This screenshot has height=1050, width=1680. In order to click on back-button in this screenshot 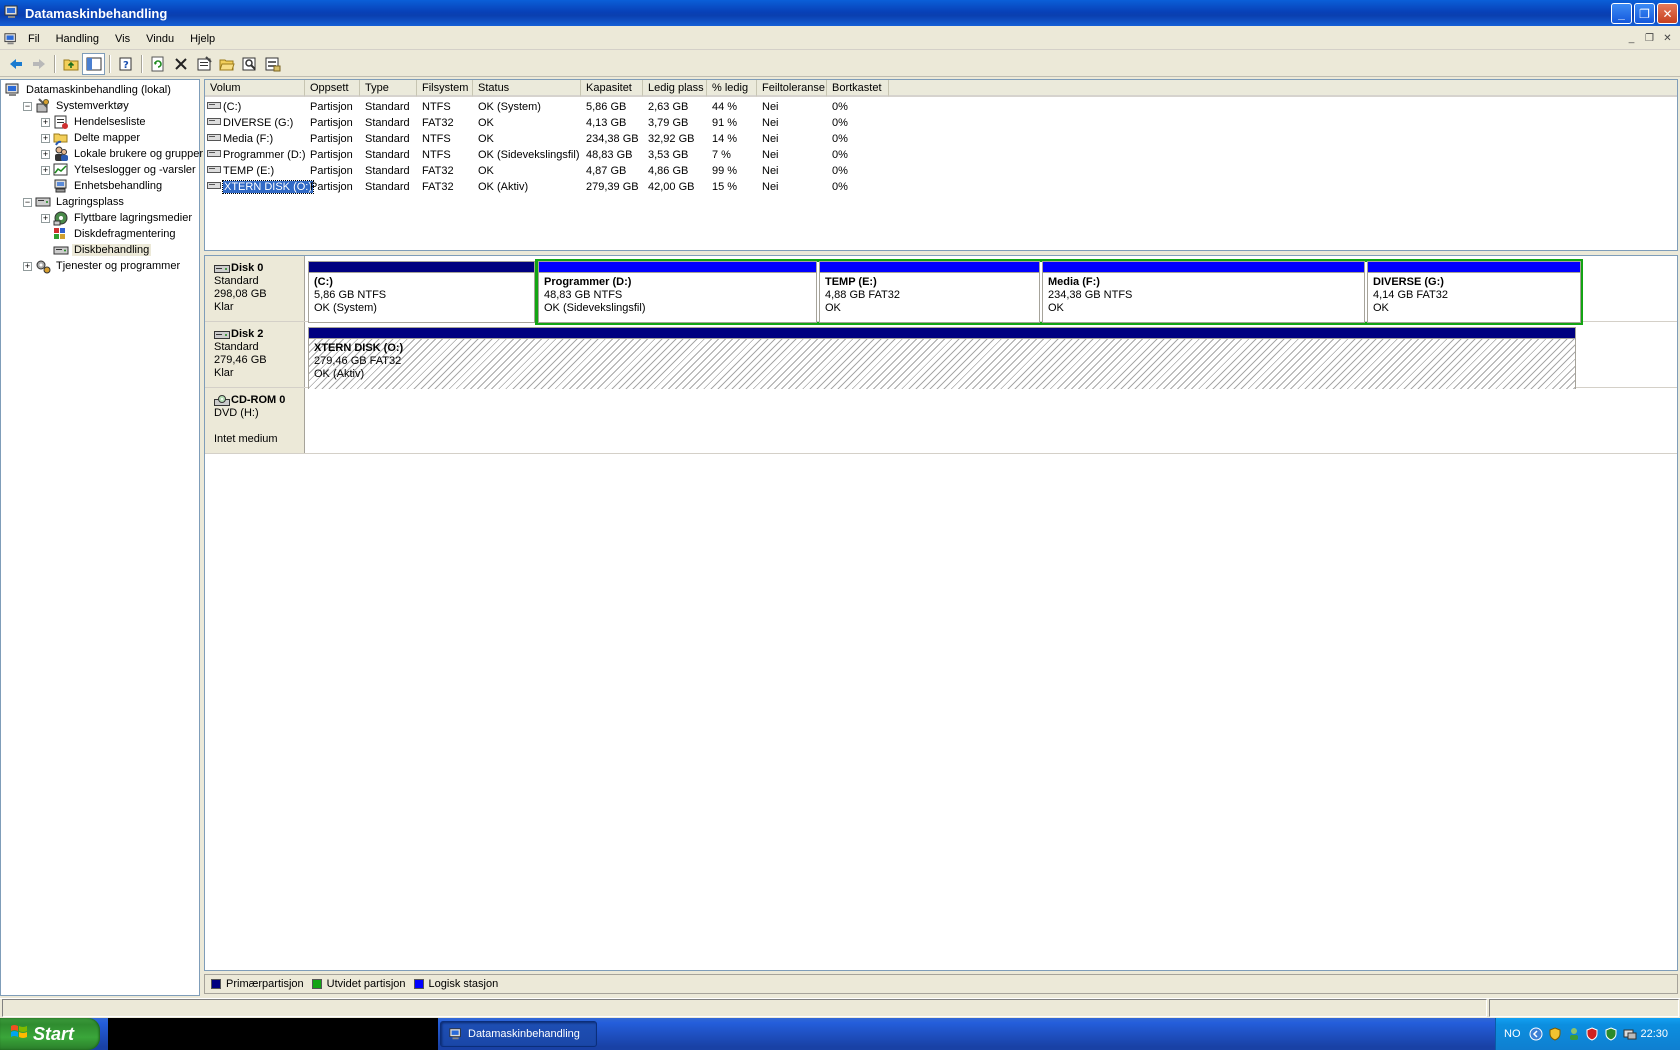, I will do `click(15, 64)`.